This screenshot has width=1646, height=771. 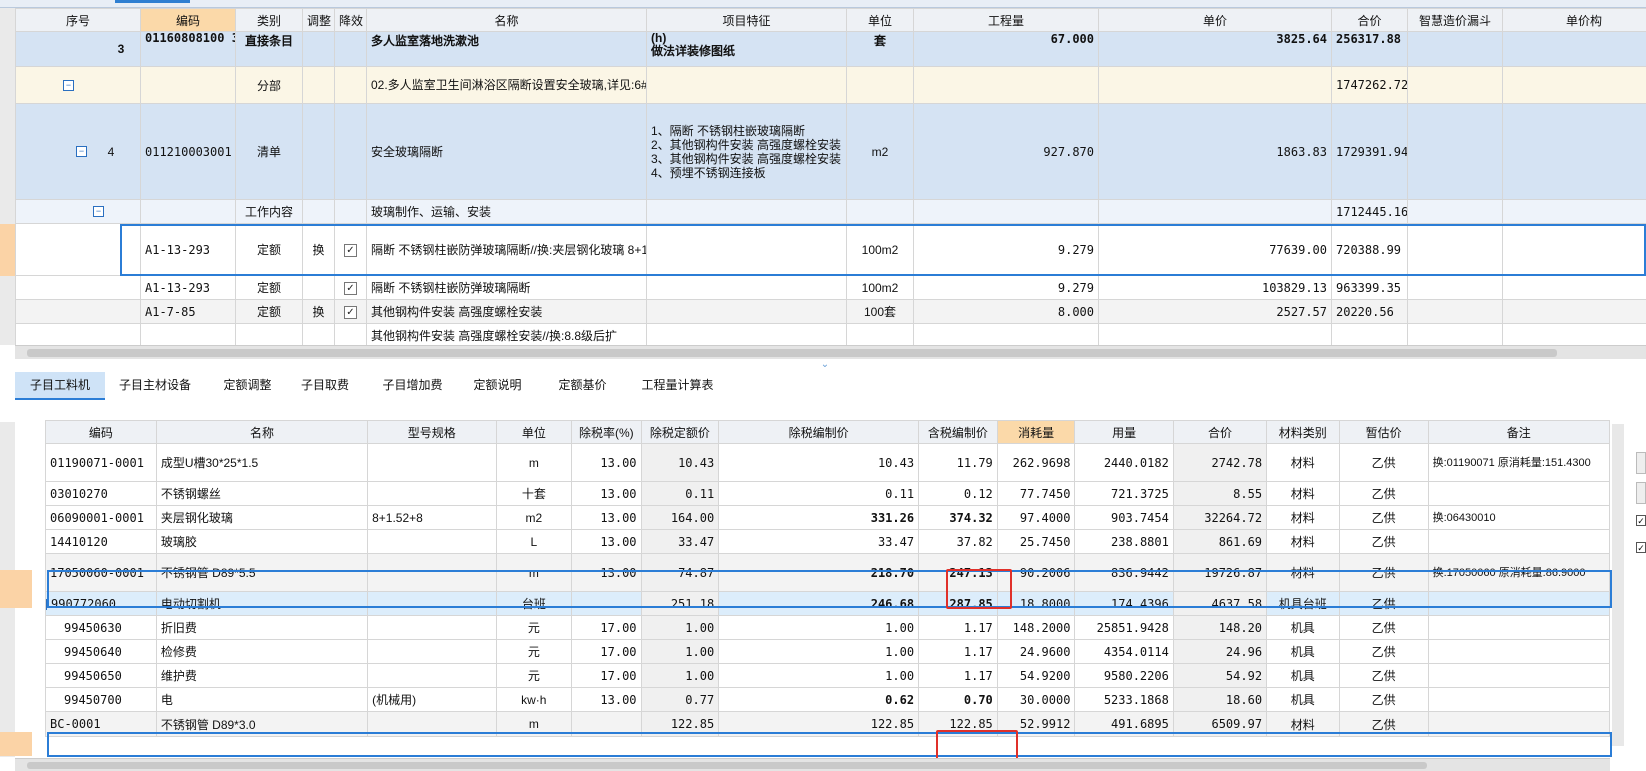 What do you see at coordinates (262, 699) in the screenshot?
I see `row-name: 电` at bounding box center [262, 699].